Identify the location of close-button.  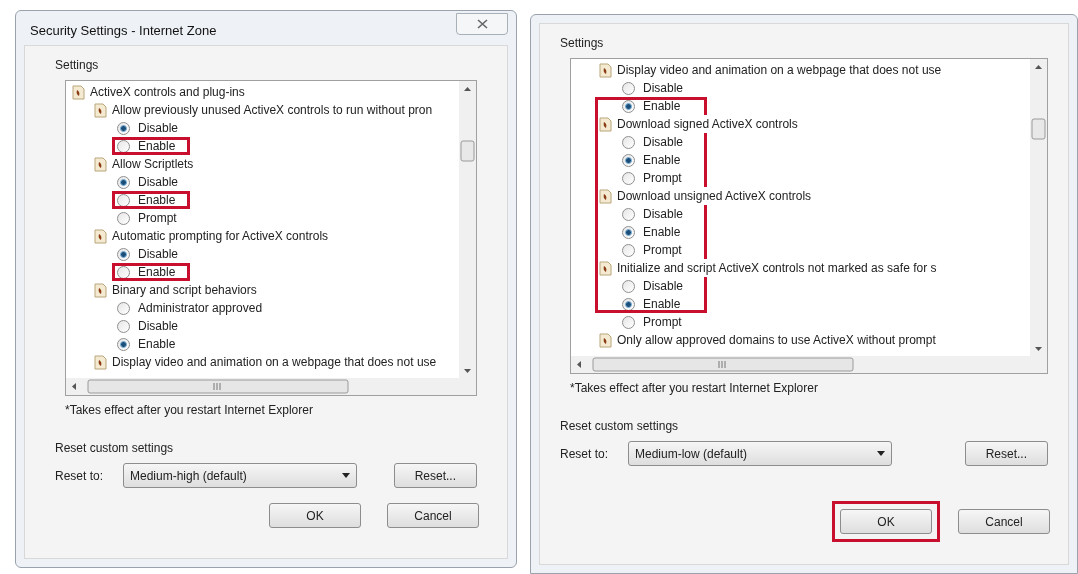
(482, 24).